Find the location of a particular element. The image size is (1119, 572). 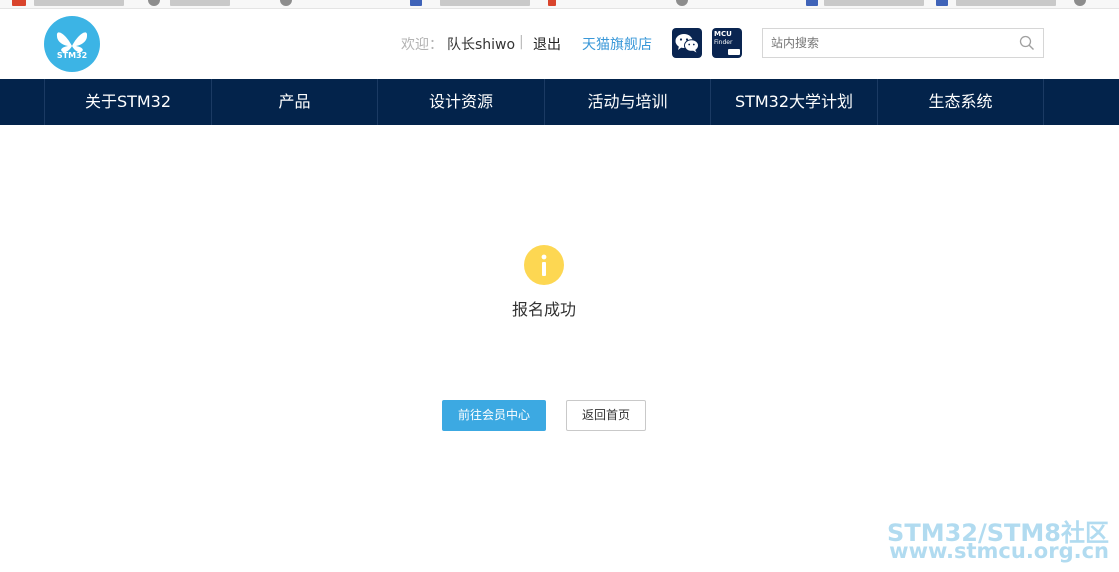

st-logo-icon is located at coordinates (734, 52).